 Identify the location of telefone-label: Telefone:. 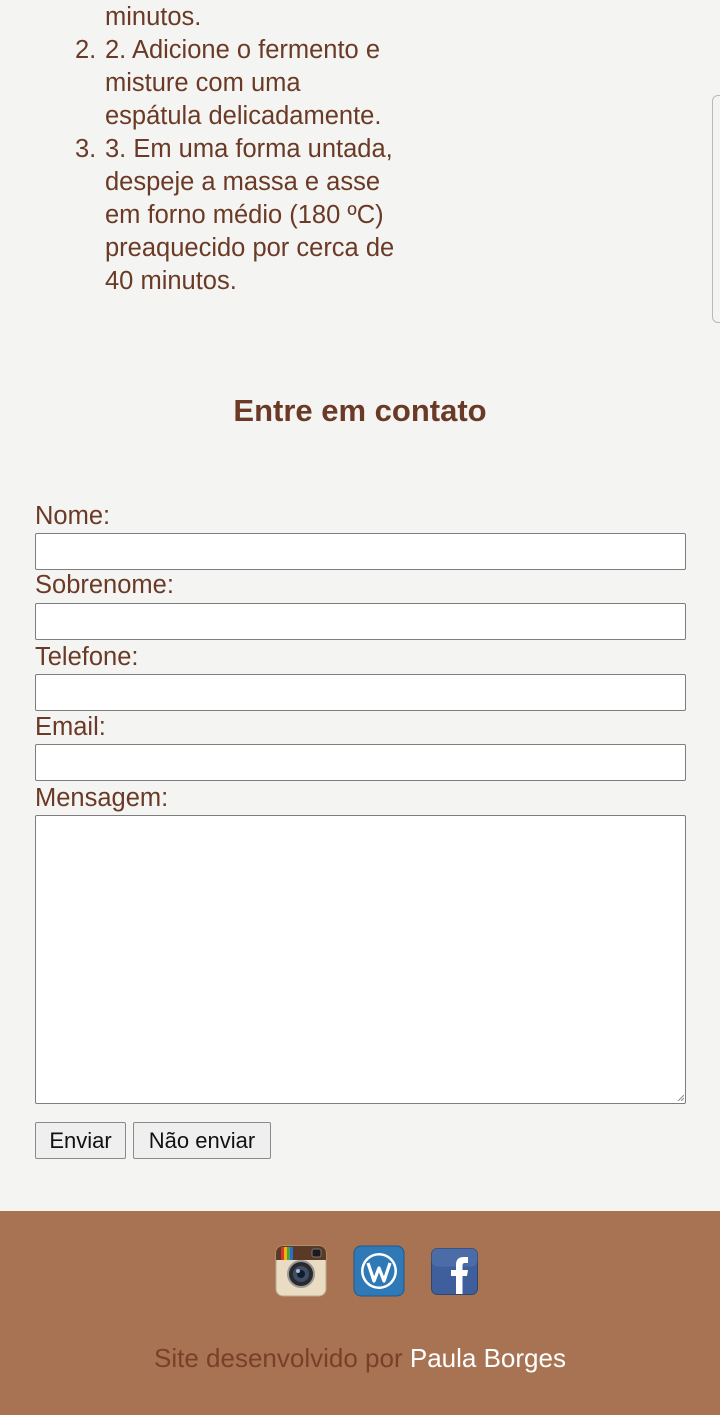
(87, 657).